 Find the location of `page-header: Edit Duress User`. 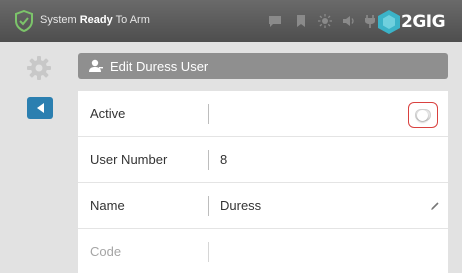

page-header: Edit Duress User is located at coordinates (263, 66).